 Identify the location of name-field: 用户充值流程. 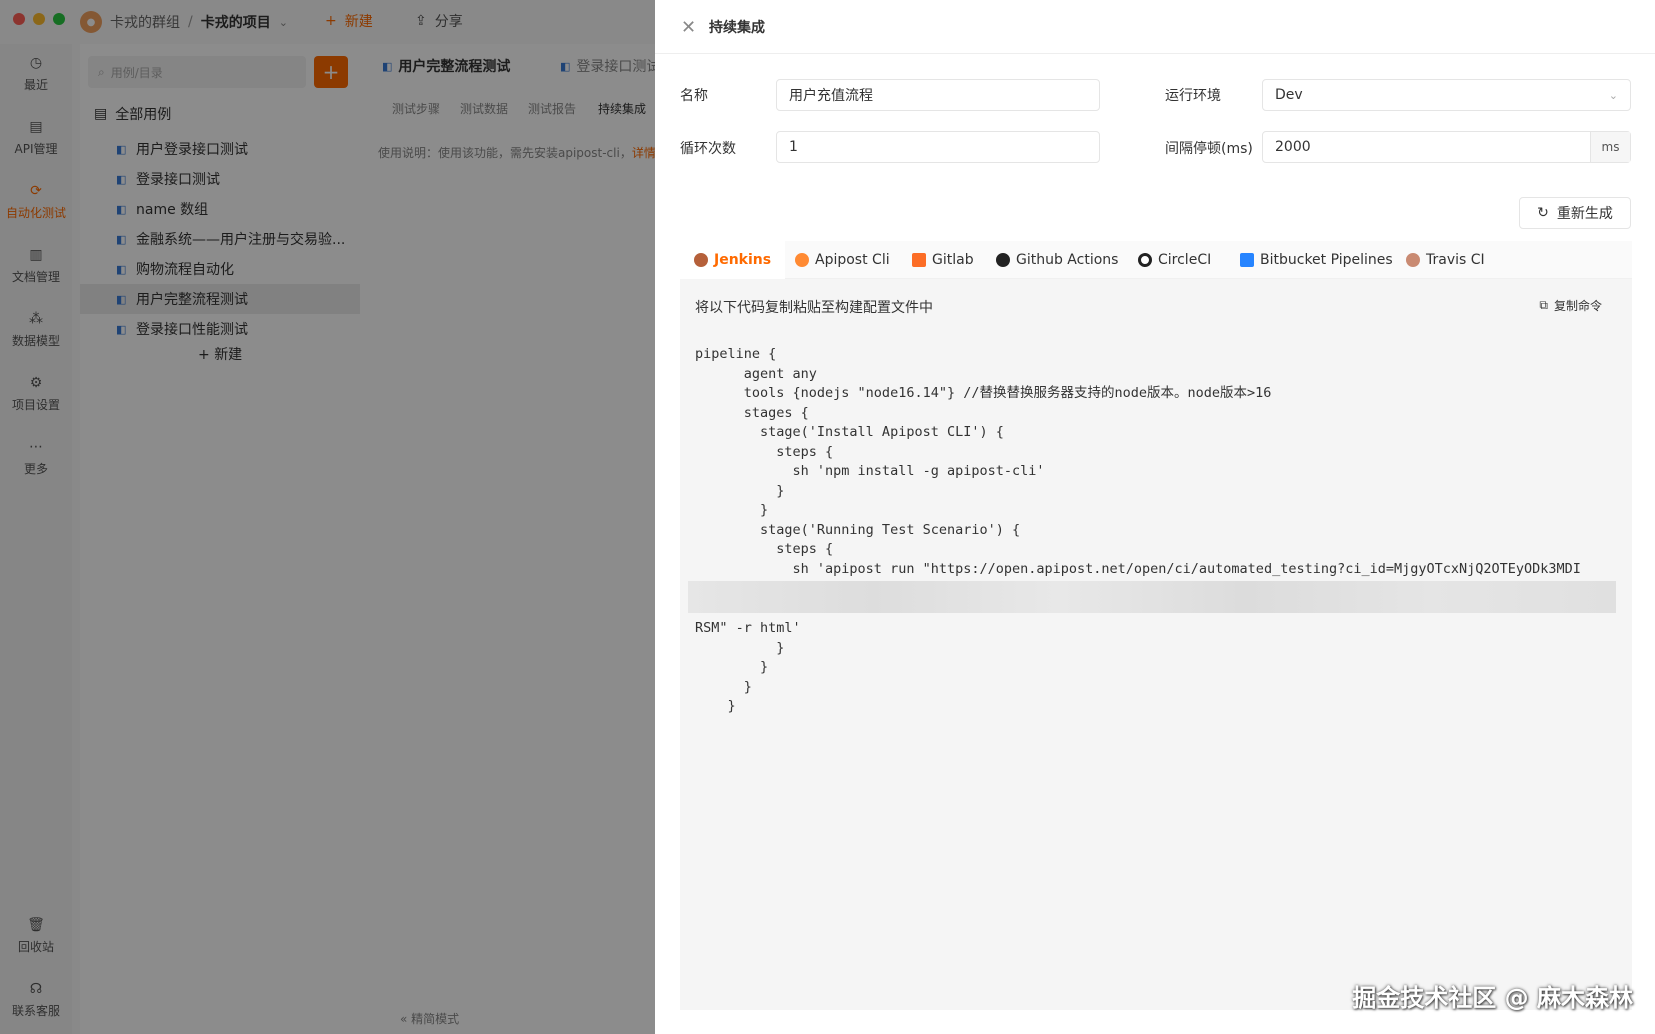
(938, 95).